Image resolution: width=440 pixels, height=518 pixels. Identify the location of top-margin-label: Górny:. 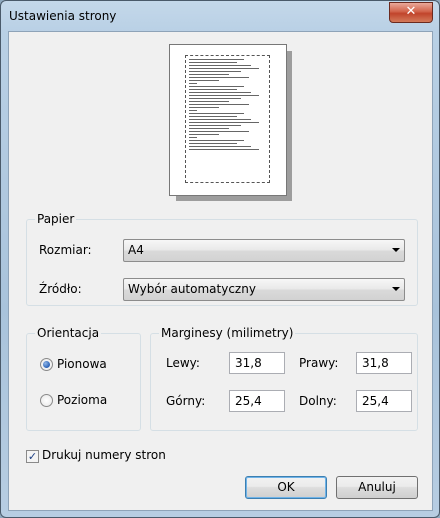
(186, 401).